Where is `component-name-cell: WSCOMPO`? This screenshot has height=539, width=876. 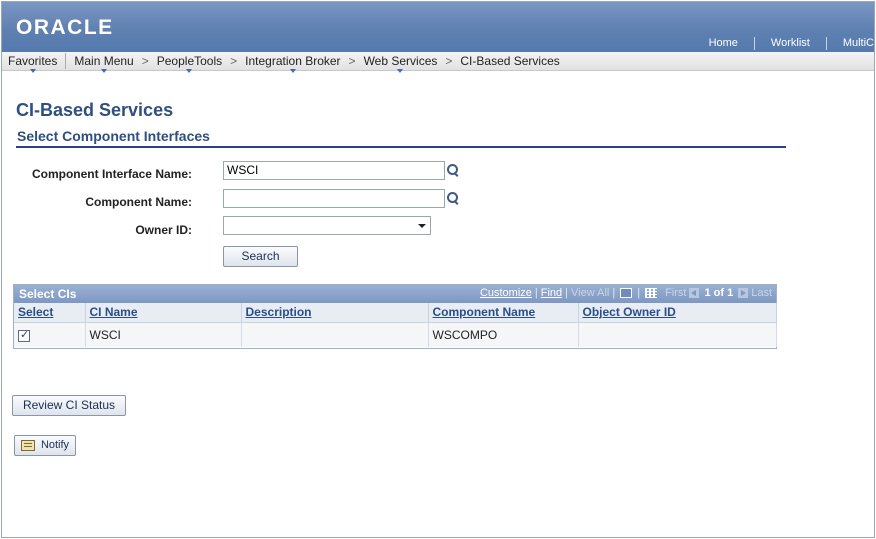 component-name-cell: WSCOMPO is located at coordinates (503, 334).